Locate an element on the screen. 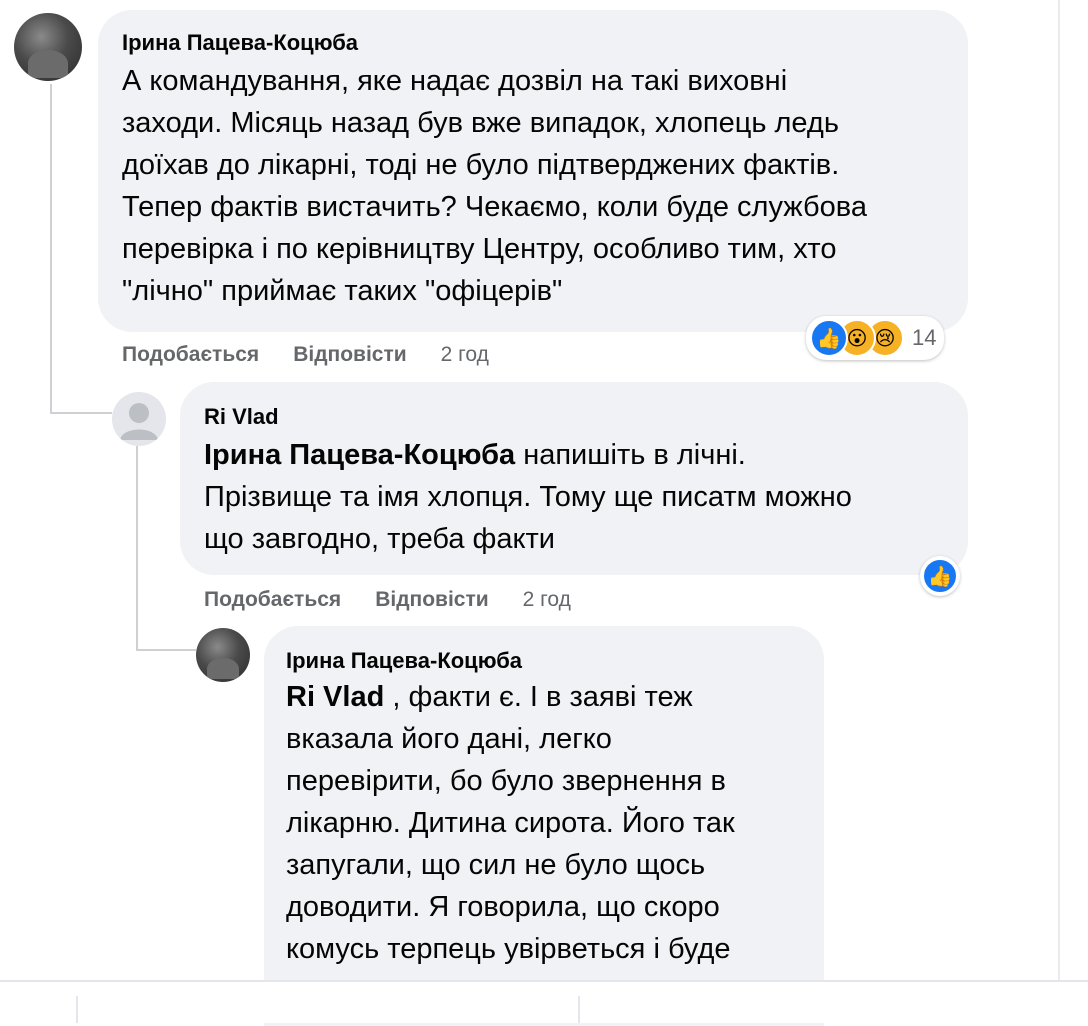 The height and width of the screenshot is (1026, 1088). mention-link: Ri Vlad is located at coordinates (335, 697).